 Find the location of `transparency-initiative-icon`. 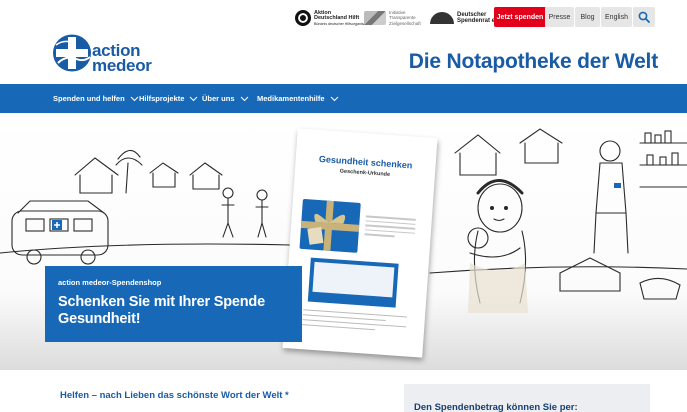

transparency-initiative-icon is located at coordinates (375, 18).